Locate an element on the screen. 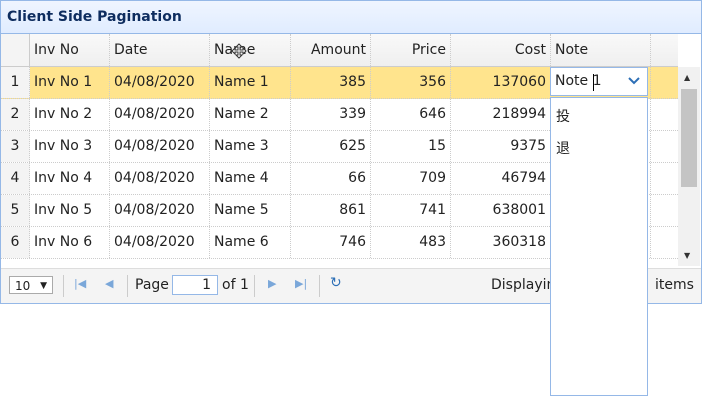  cell-cost: 46794 is located at coordinates (501, 178).